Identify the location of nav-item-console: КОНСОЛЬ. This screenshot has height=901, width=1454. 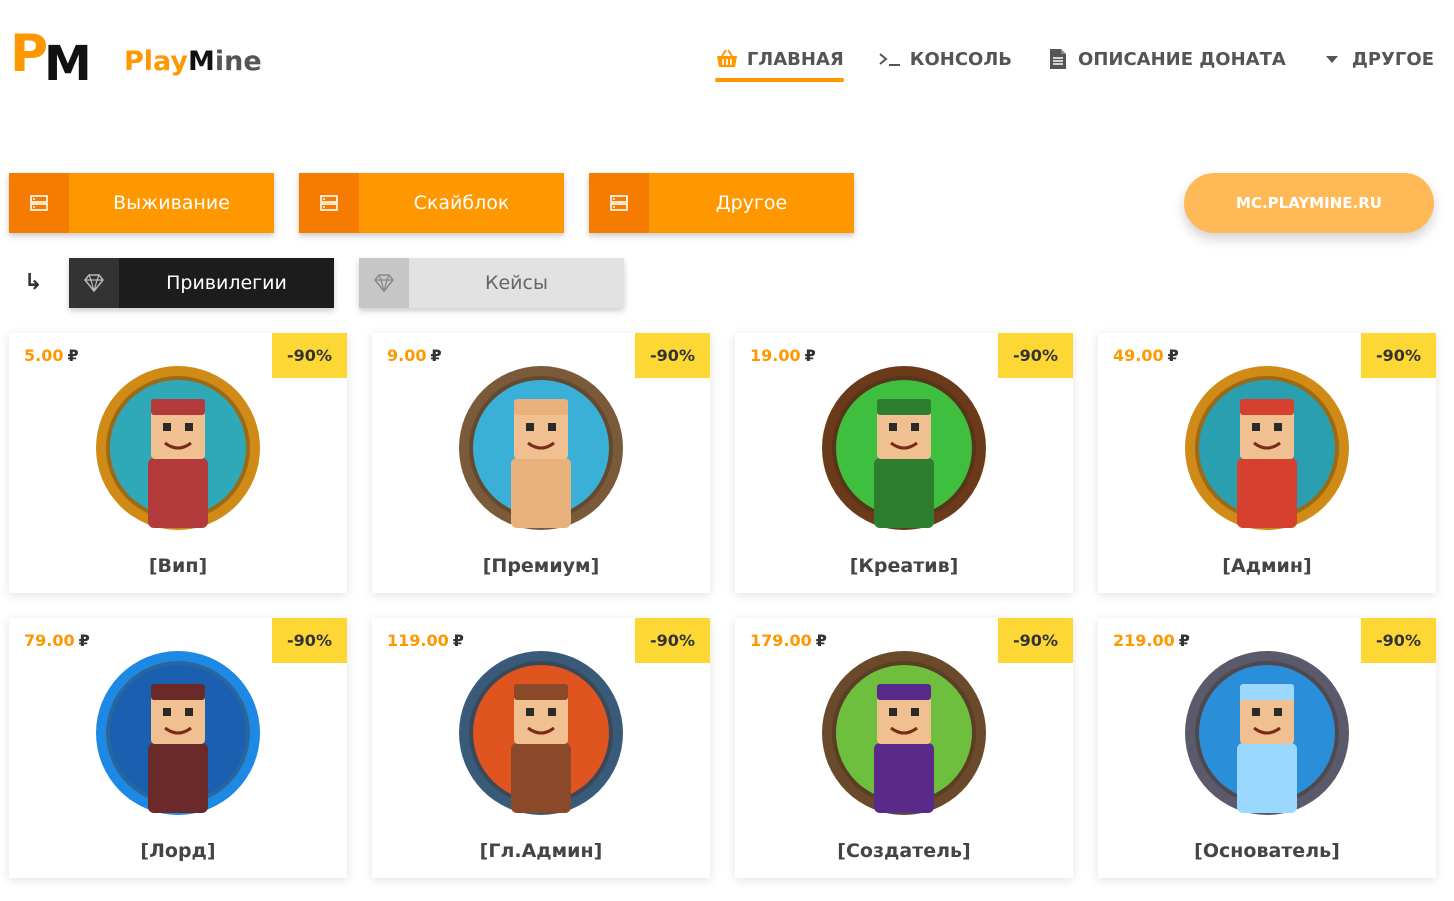
(945, 64).